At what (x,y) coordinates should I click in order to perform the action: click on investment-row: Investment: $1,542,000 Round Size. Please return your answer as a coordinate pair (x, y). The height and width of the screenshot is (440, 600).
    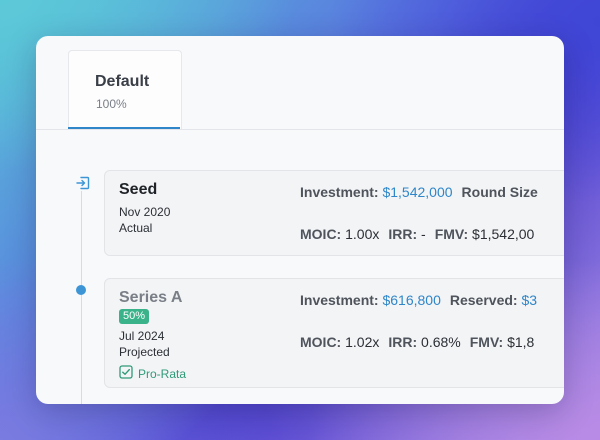
    Looking at the image, I should click on (419, 192).